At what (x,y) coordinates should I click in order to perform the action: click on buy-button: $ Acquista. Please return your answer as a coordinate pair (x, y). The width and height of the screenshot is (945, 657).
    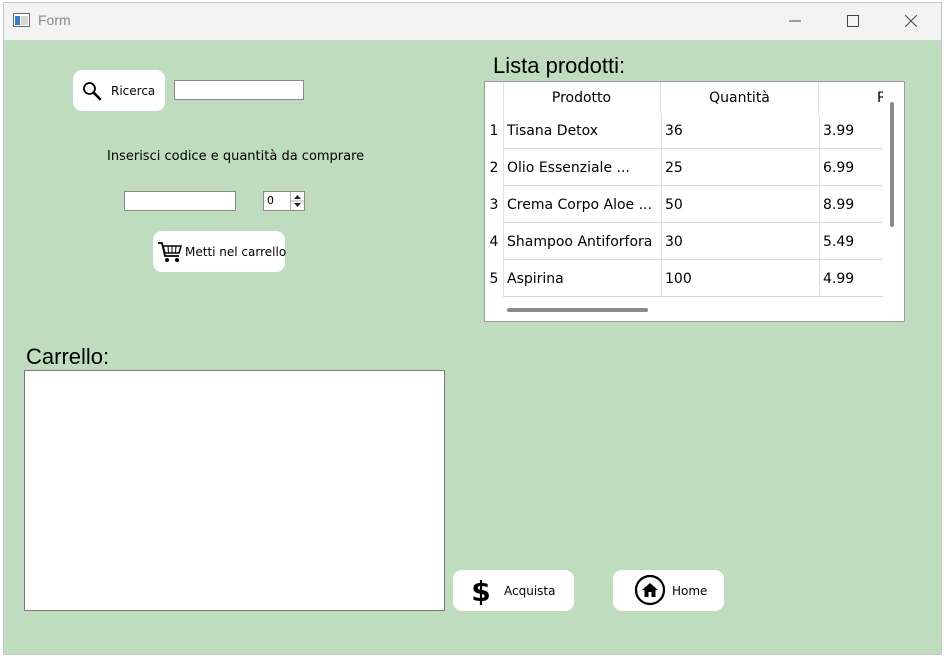
    Looking at the image, I should click on (513, 590).